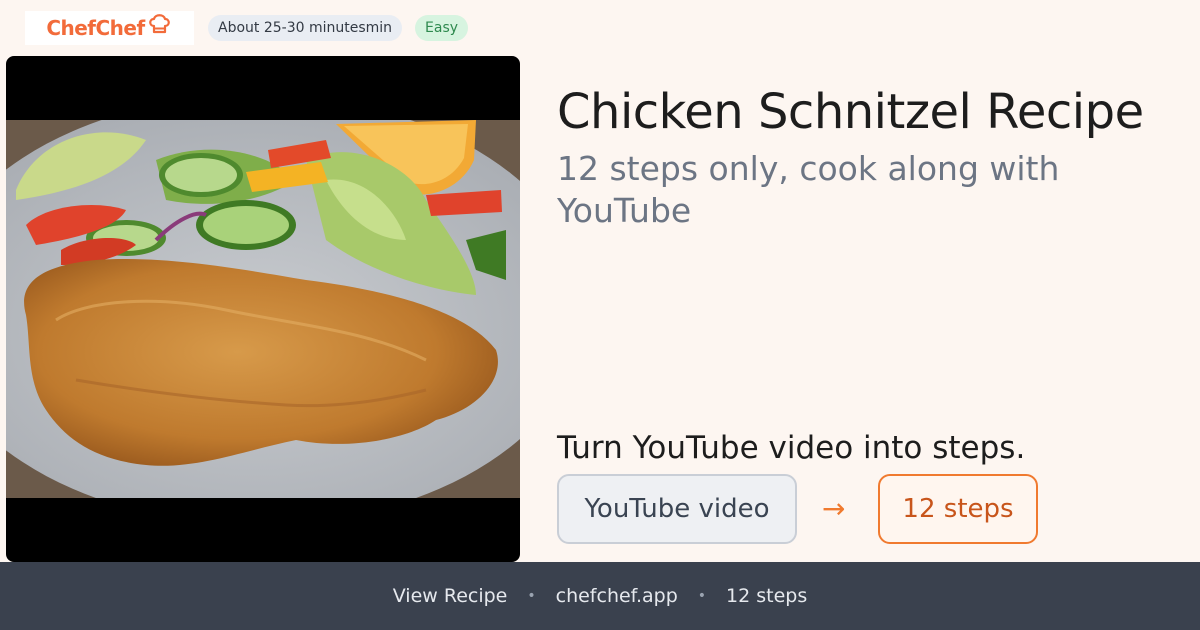 The width and height of the screenshot is (1200, 630). What do you see at coordinates (677, 509) in the screenshot?
I see `youtube-video-button: YouTube video` at bounding box center [677, 509].